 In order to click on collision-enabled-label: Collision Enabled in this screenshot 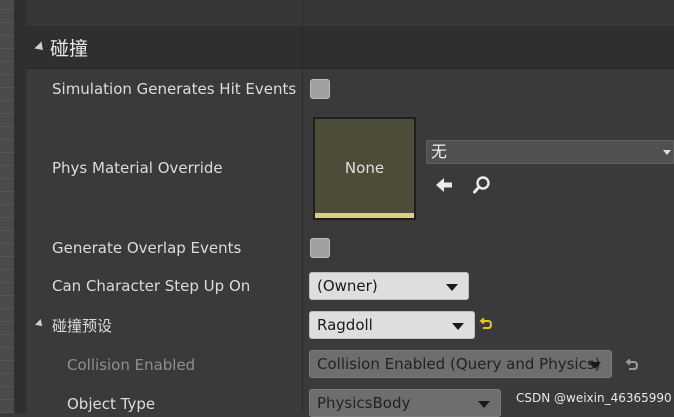, I will do `click(131, 365)`.